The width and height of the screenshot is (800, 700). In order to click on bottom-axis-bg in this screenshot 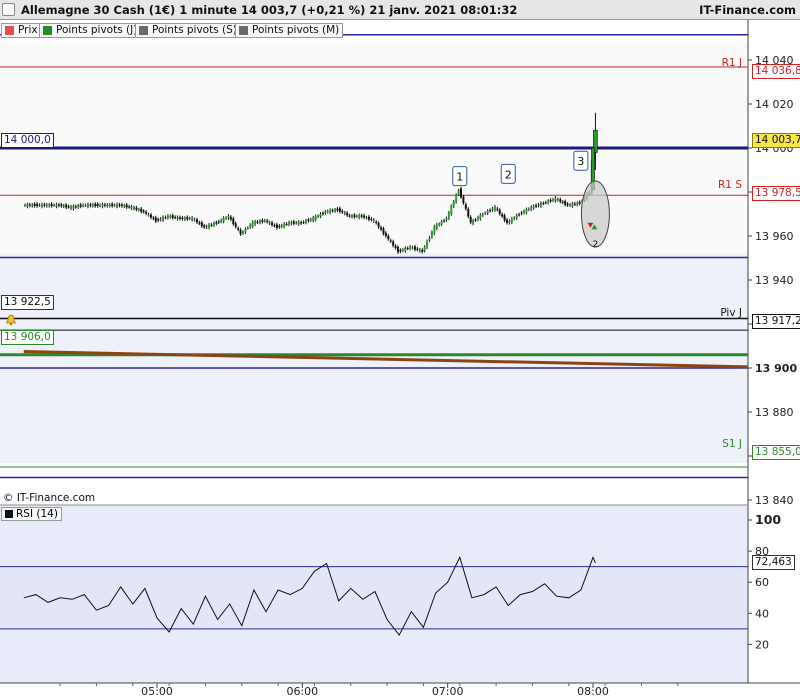, I will do `click(400, 691)`.